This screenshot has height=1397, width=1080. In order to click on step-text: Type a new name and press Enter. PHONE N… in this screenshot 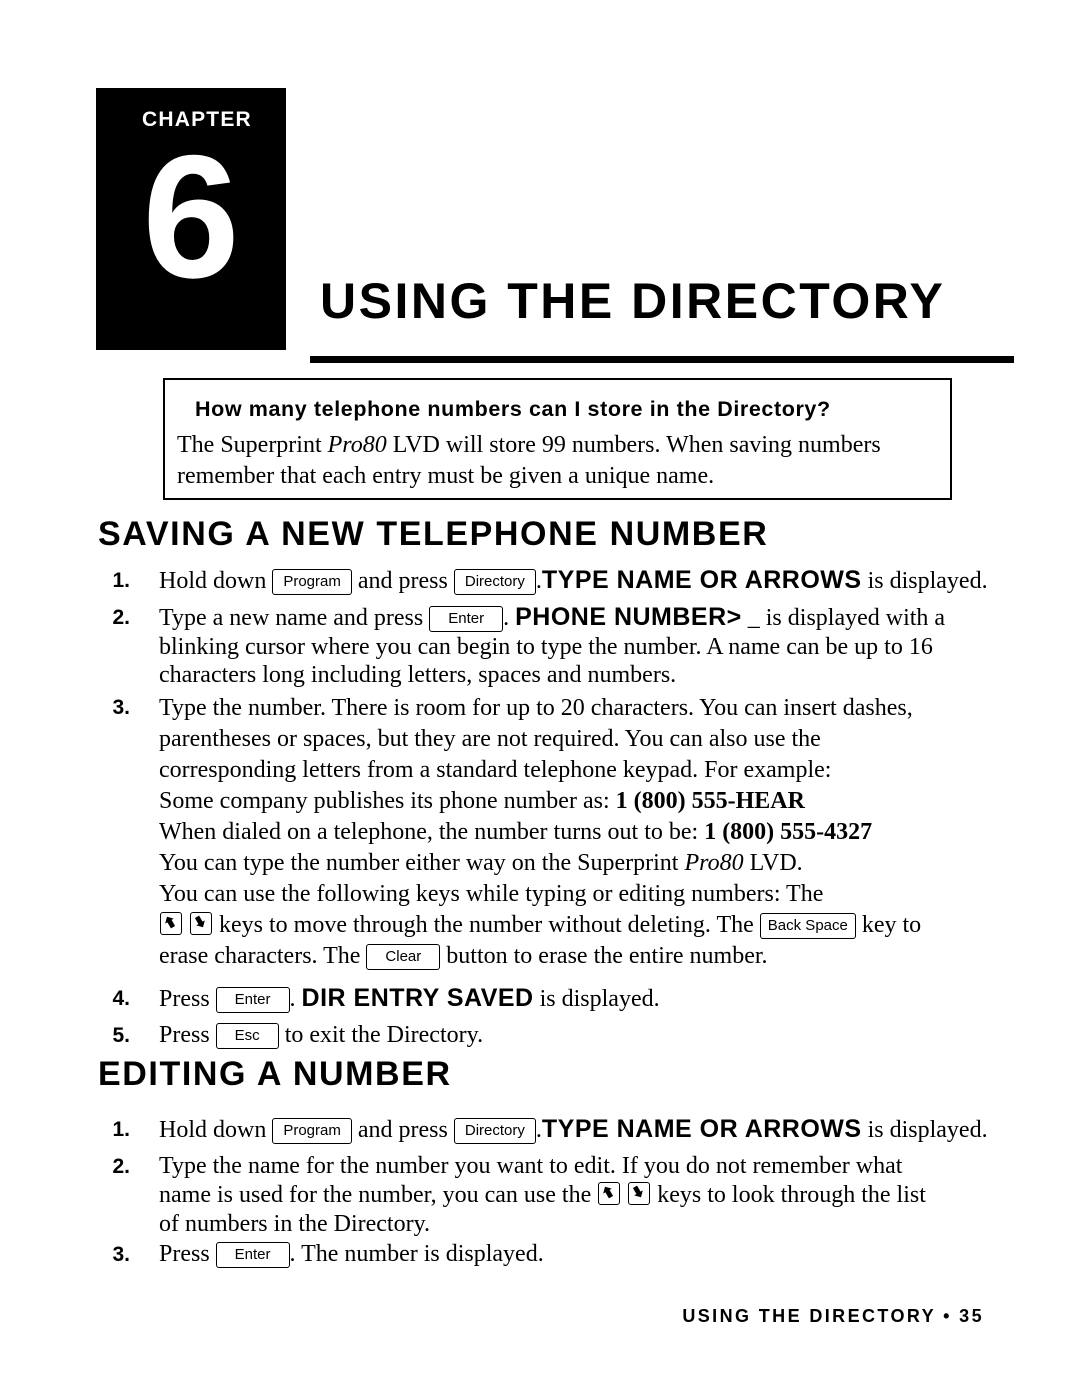, I will do `click(589, 646)`.